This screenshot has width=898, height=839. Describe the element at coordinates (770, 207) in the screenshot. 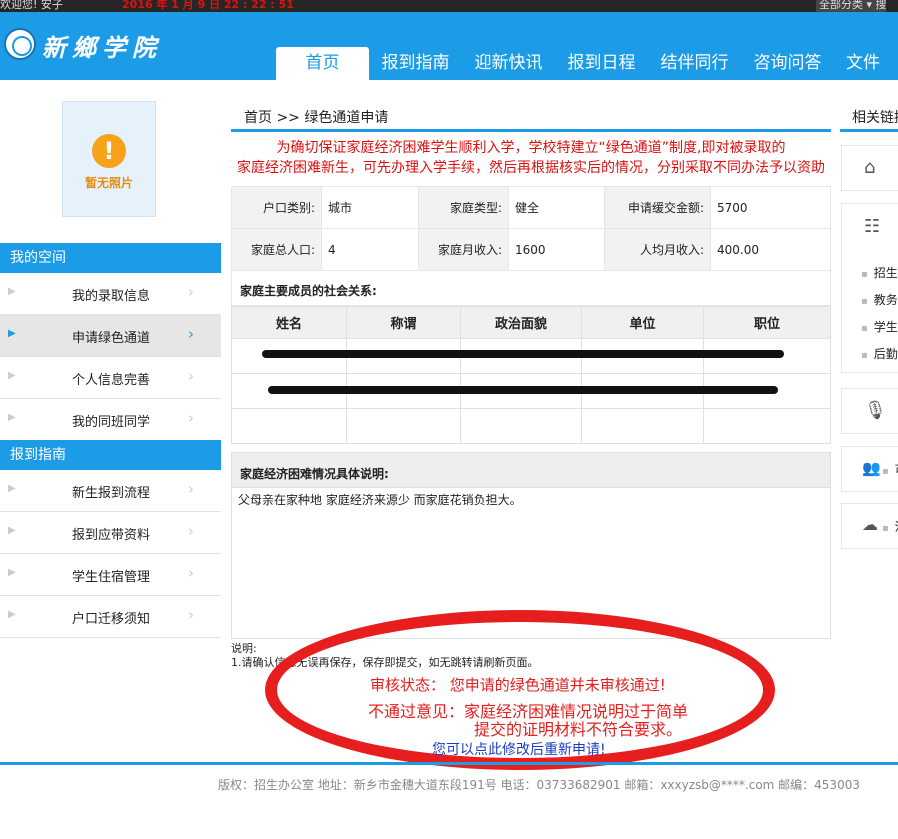

I see `deferred-amount-value: 5700` at that location.